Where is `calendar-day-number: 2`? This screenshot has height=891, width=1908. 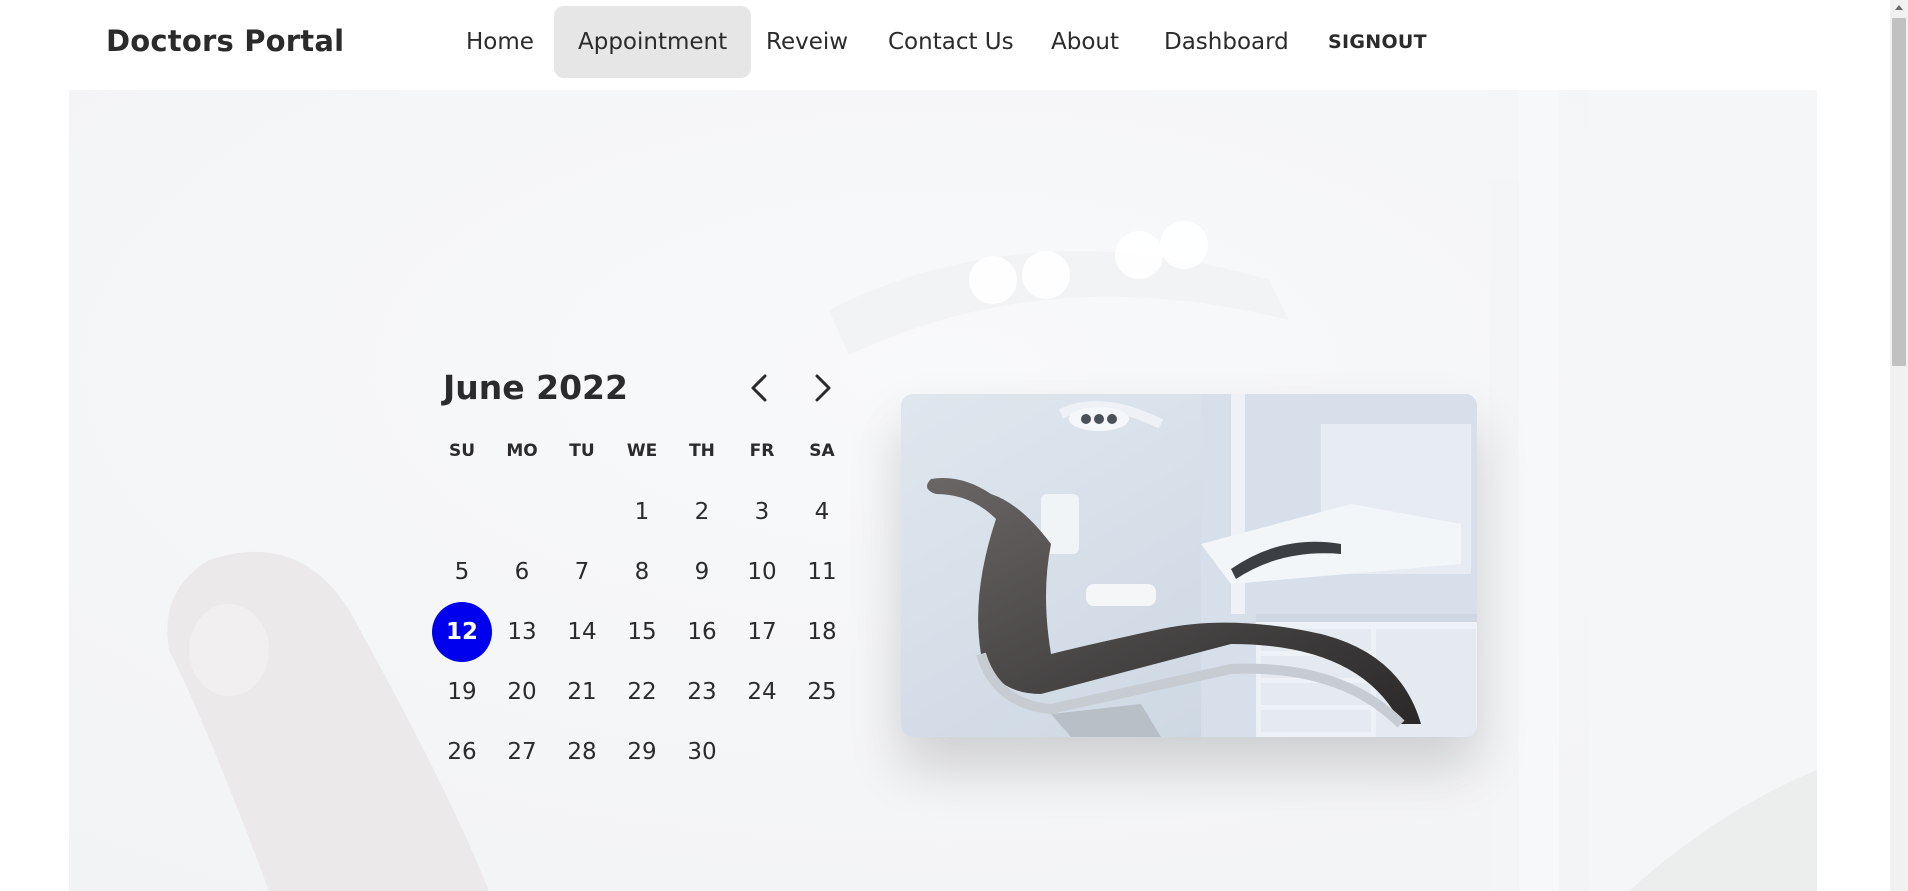 calendar-day-number: 2 is located at coordinates (702, 512).